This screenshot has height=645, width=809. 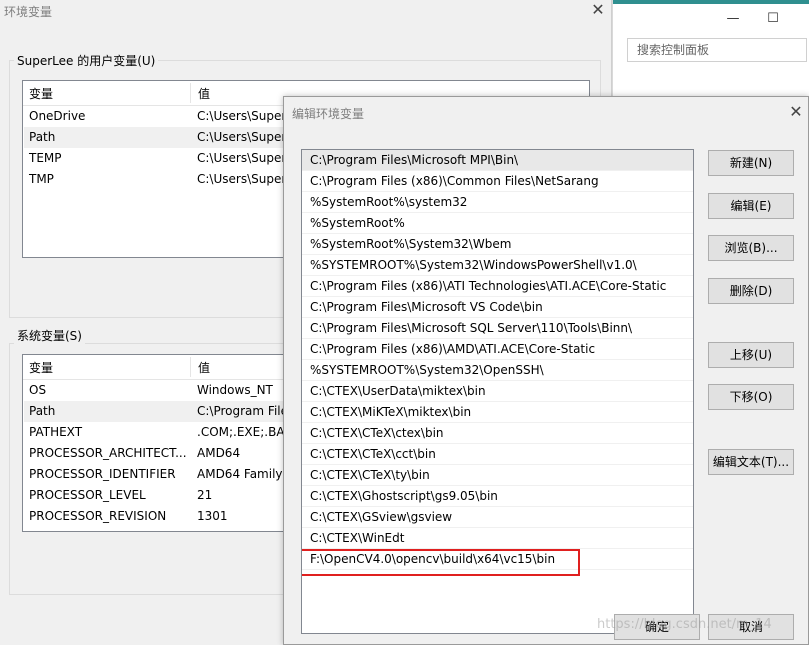 I want to click on delete-button: 删除(D), so click(x=751, y=291).